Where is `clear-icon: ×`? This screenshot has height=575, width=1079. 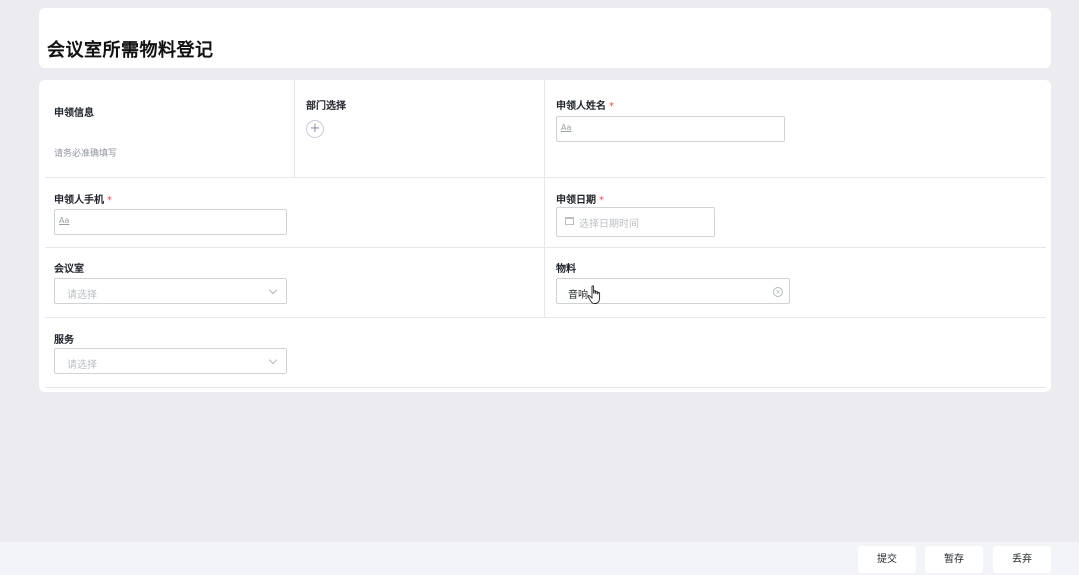 clear-icon: × is located at coordinates (778, 292).